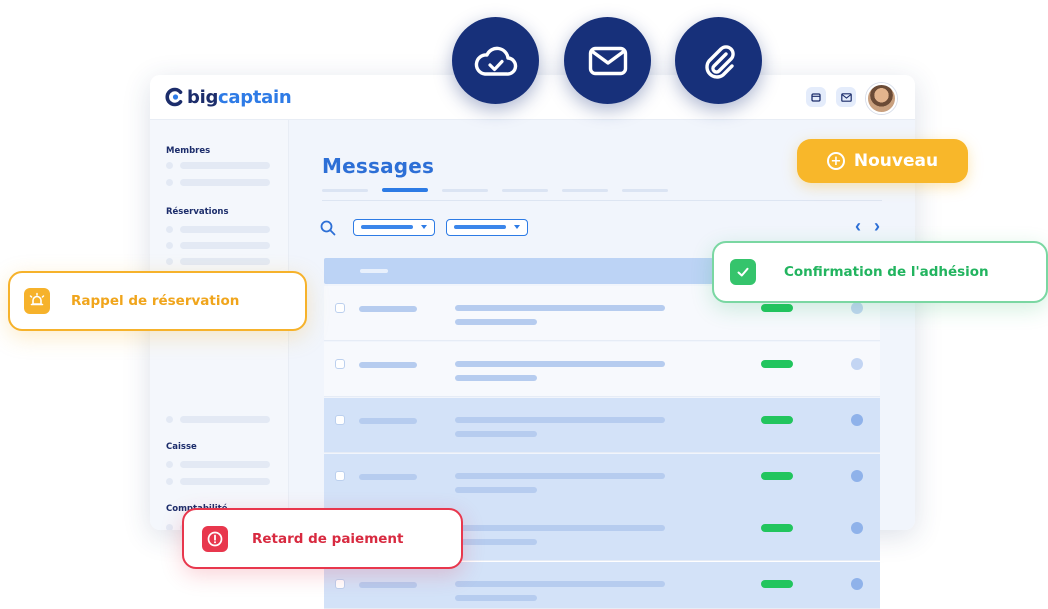 The image size is (1048, 609). I want to click on reminder-label: Rappel de réservation, so click(155, 301).